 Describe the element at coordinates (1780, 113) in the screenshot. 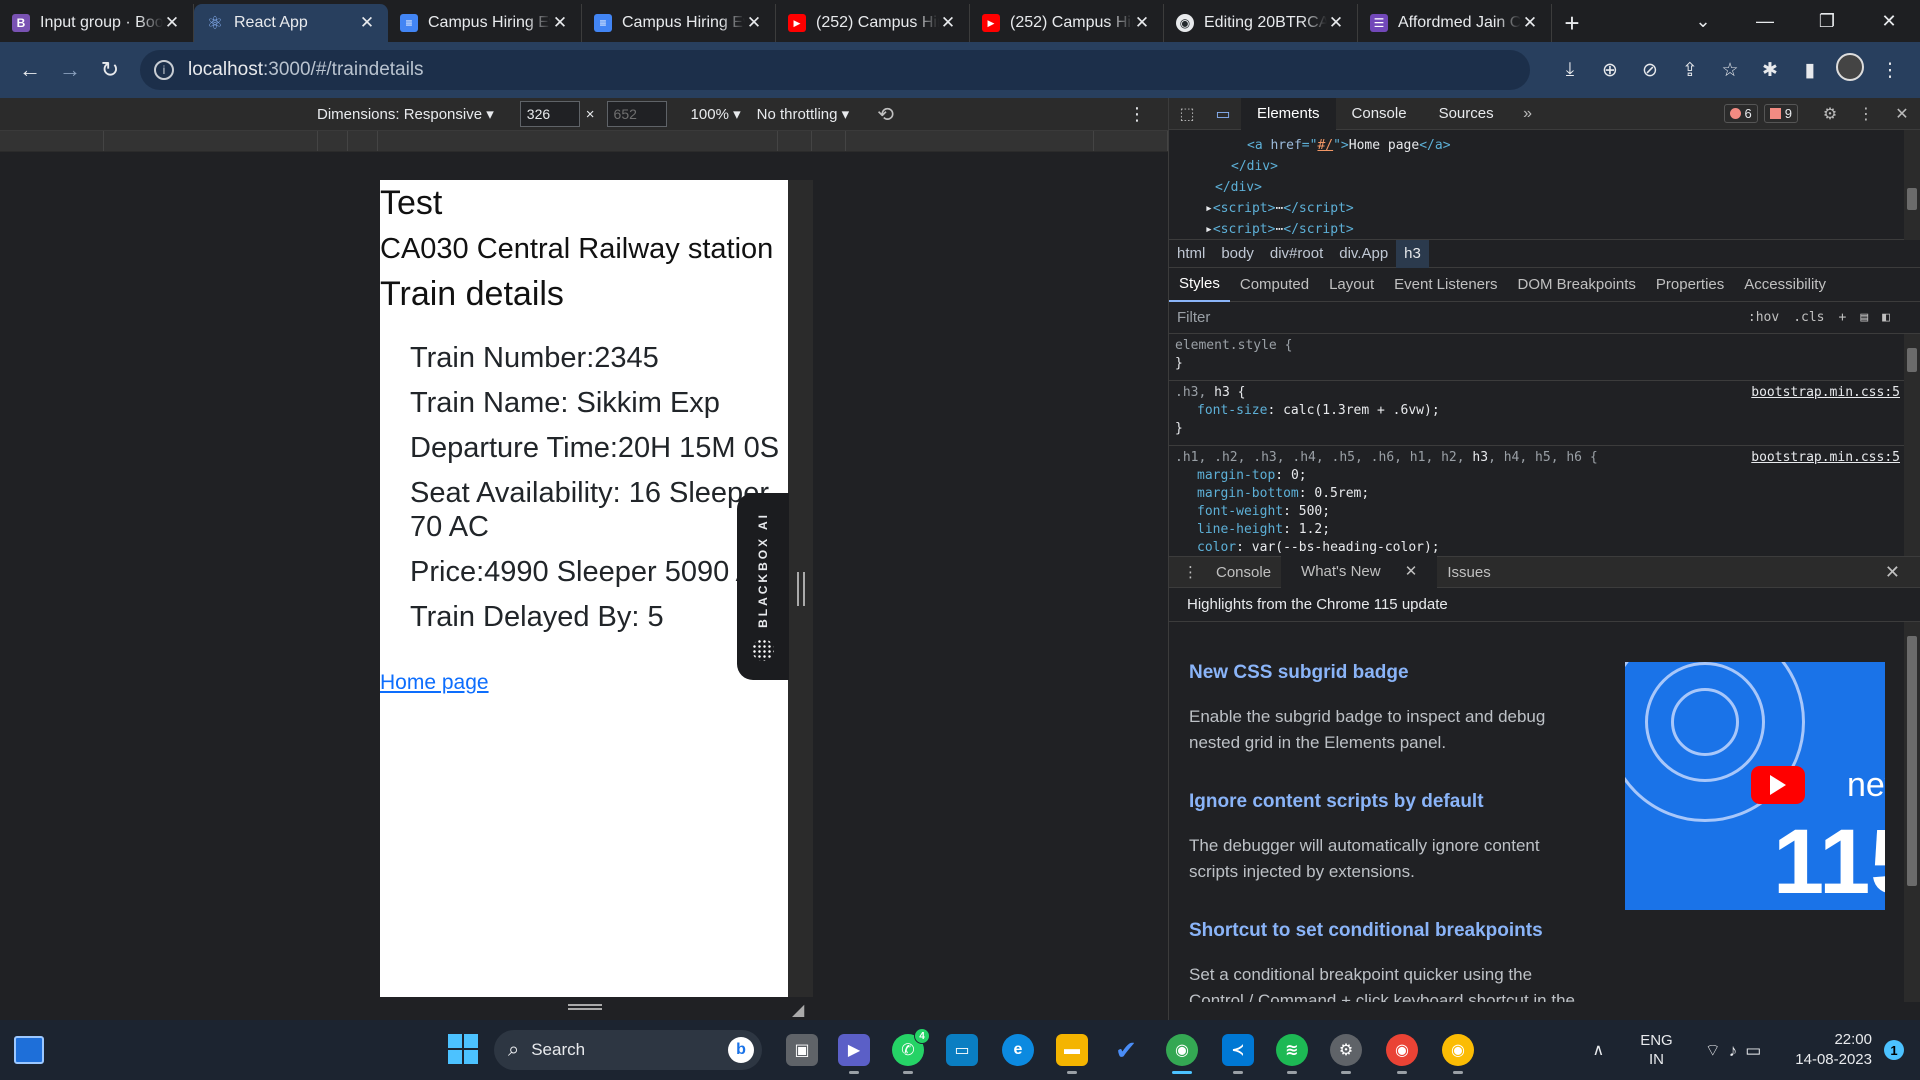

I see `warning-count-badge: 9` at that location.